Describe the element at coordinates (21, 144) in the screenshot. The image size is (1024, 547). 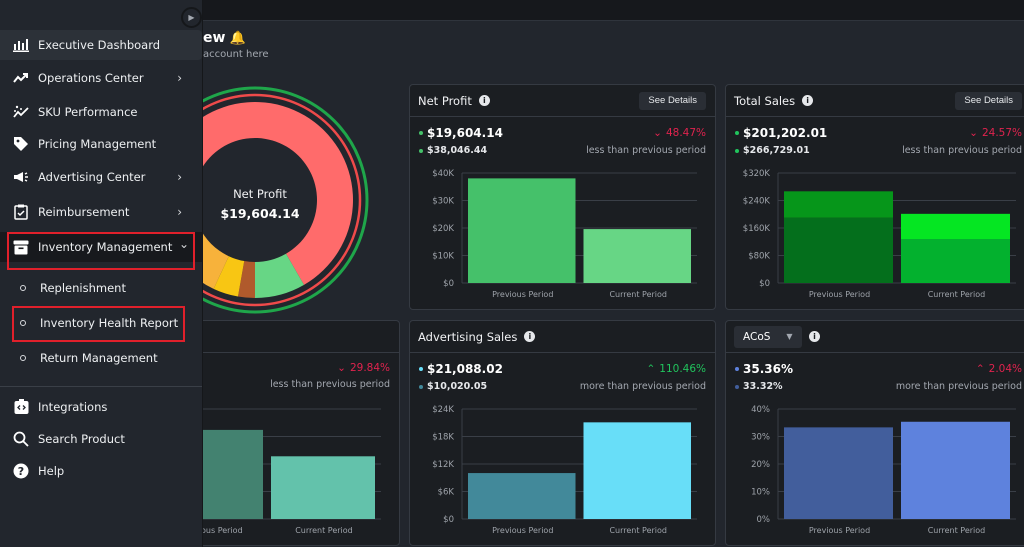
I see `tag-icon` at that location.